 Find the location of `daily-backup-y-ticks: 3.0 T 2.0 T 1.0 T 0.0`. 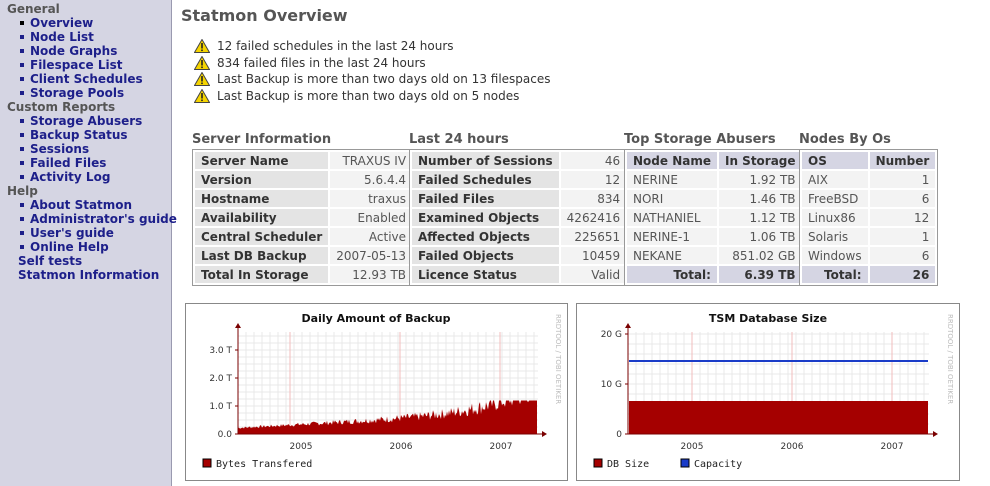

daily-backup-y-ticks: 3.0 T 2.0 T 1.0 T 0.0 is located at coordinates (223, 393).